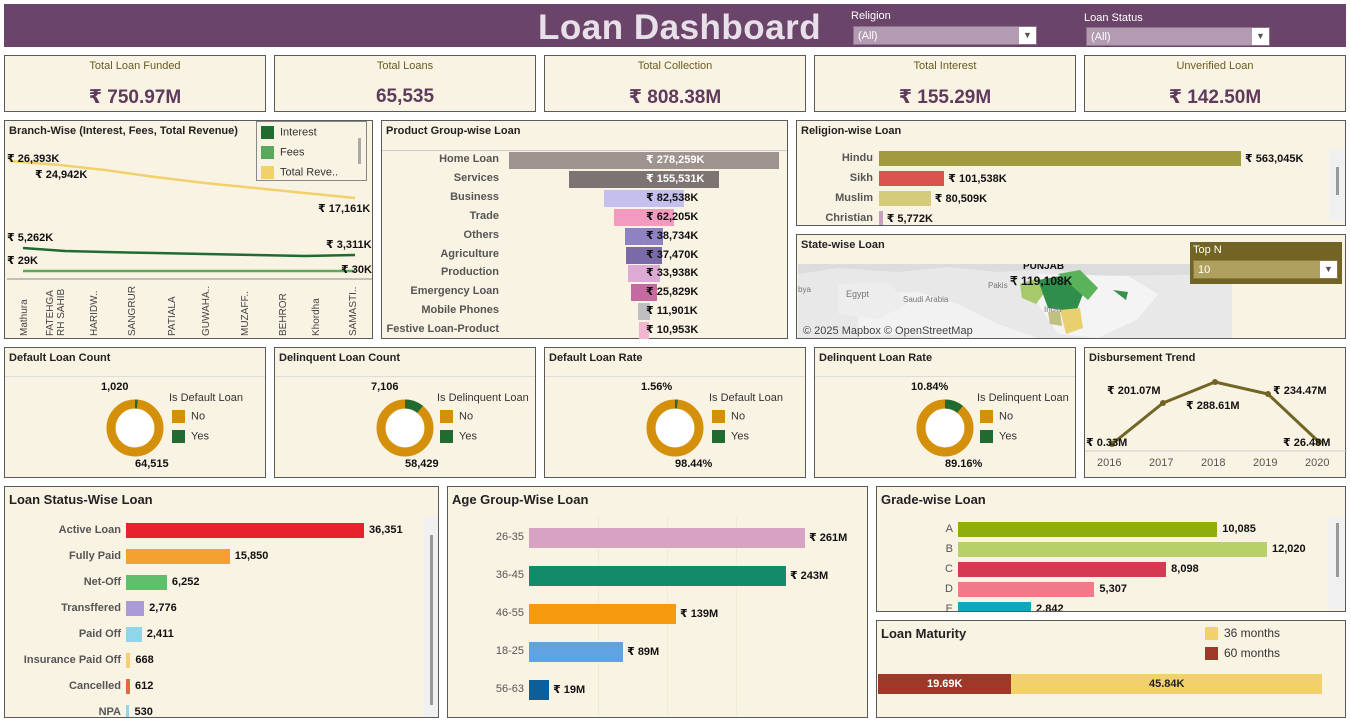  Describe the element at coordinates (1336, 563) in the screenshot. I see `grade-scrollbar` at that location.